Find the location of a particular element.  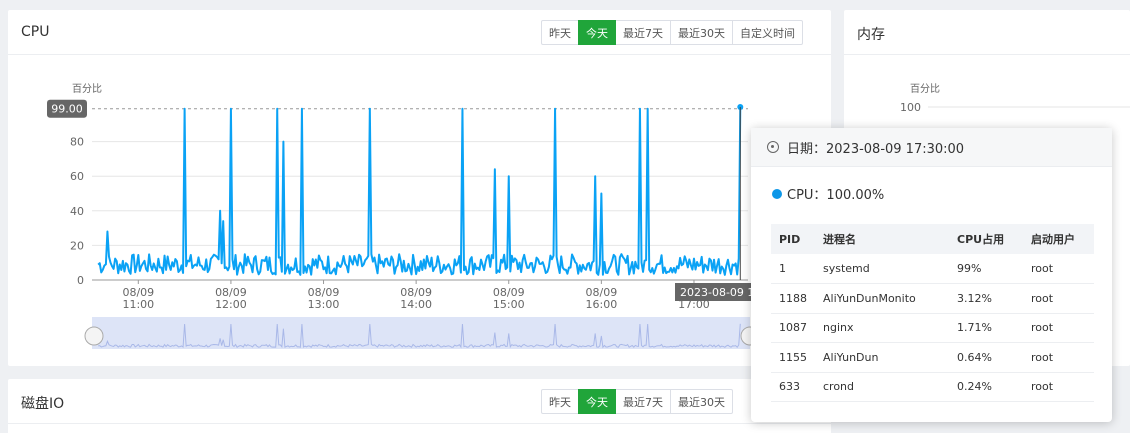

process-name: crond is located at coordinates (882, 387).